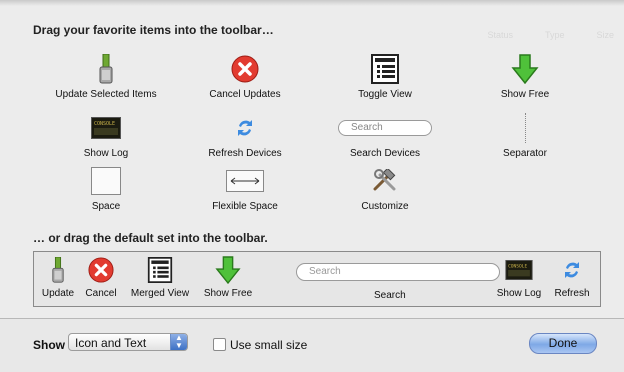 The height and width of the screenshot is (372, 624). I want to click on default-item-show-free: Show Free, so click(228, 277).